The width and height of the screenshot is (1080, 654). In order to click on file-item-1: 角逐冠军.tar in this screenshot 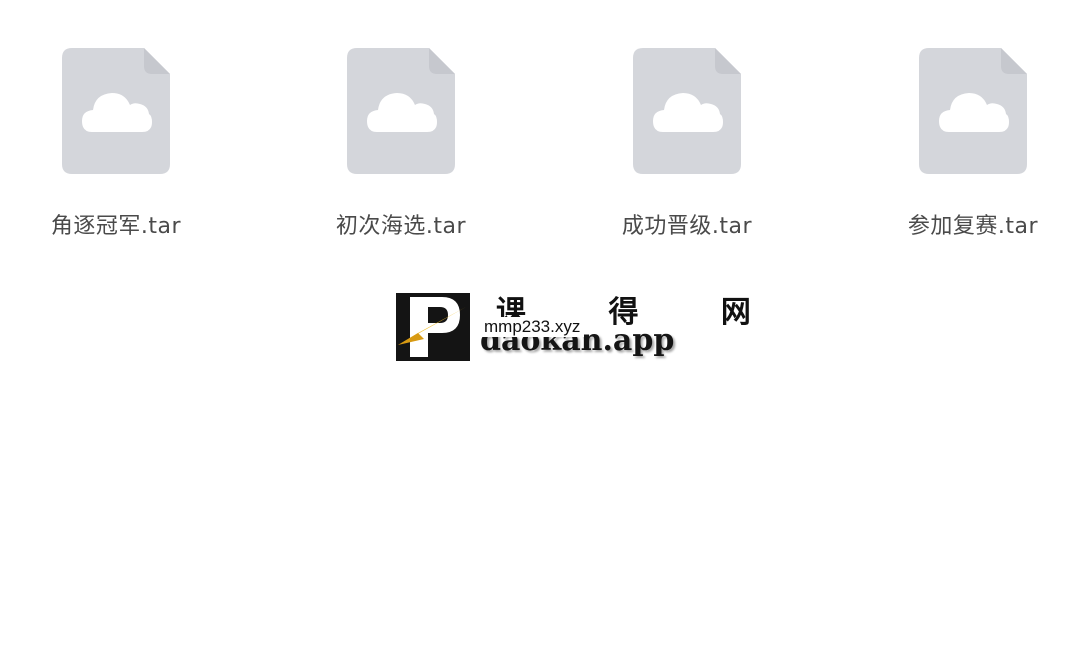, I will do `click(116, 151)`.